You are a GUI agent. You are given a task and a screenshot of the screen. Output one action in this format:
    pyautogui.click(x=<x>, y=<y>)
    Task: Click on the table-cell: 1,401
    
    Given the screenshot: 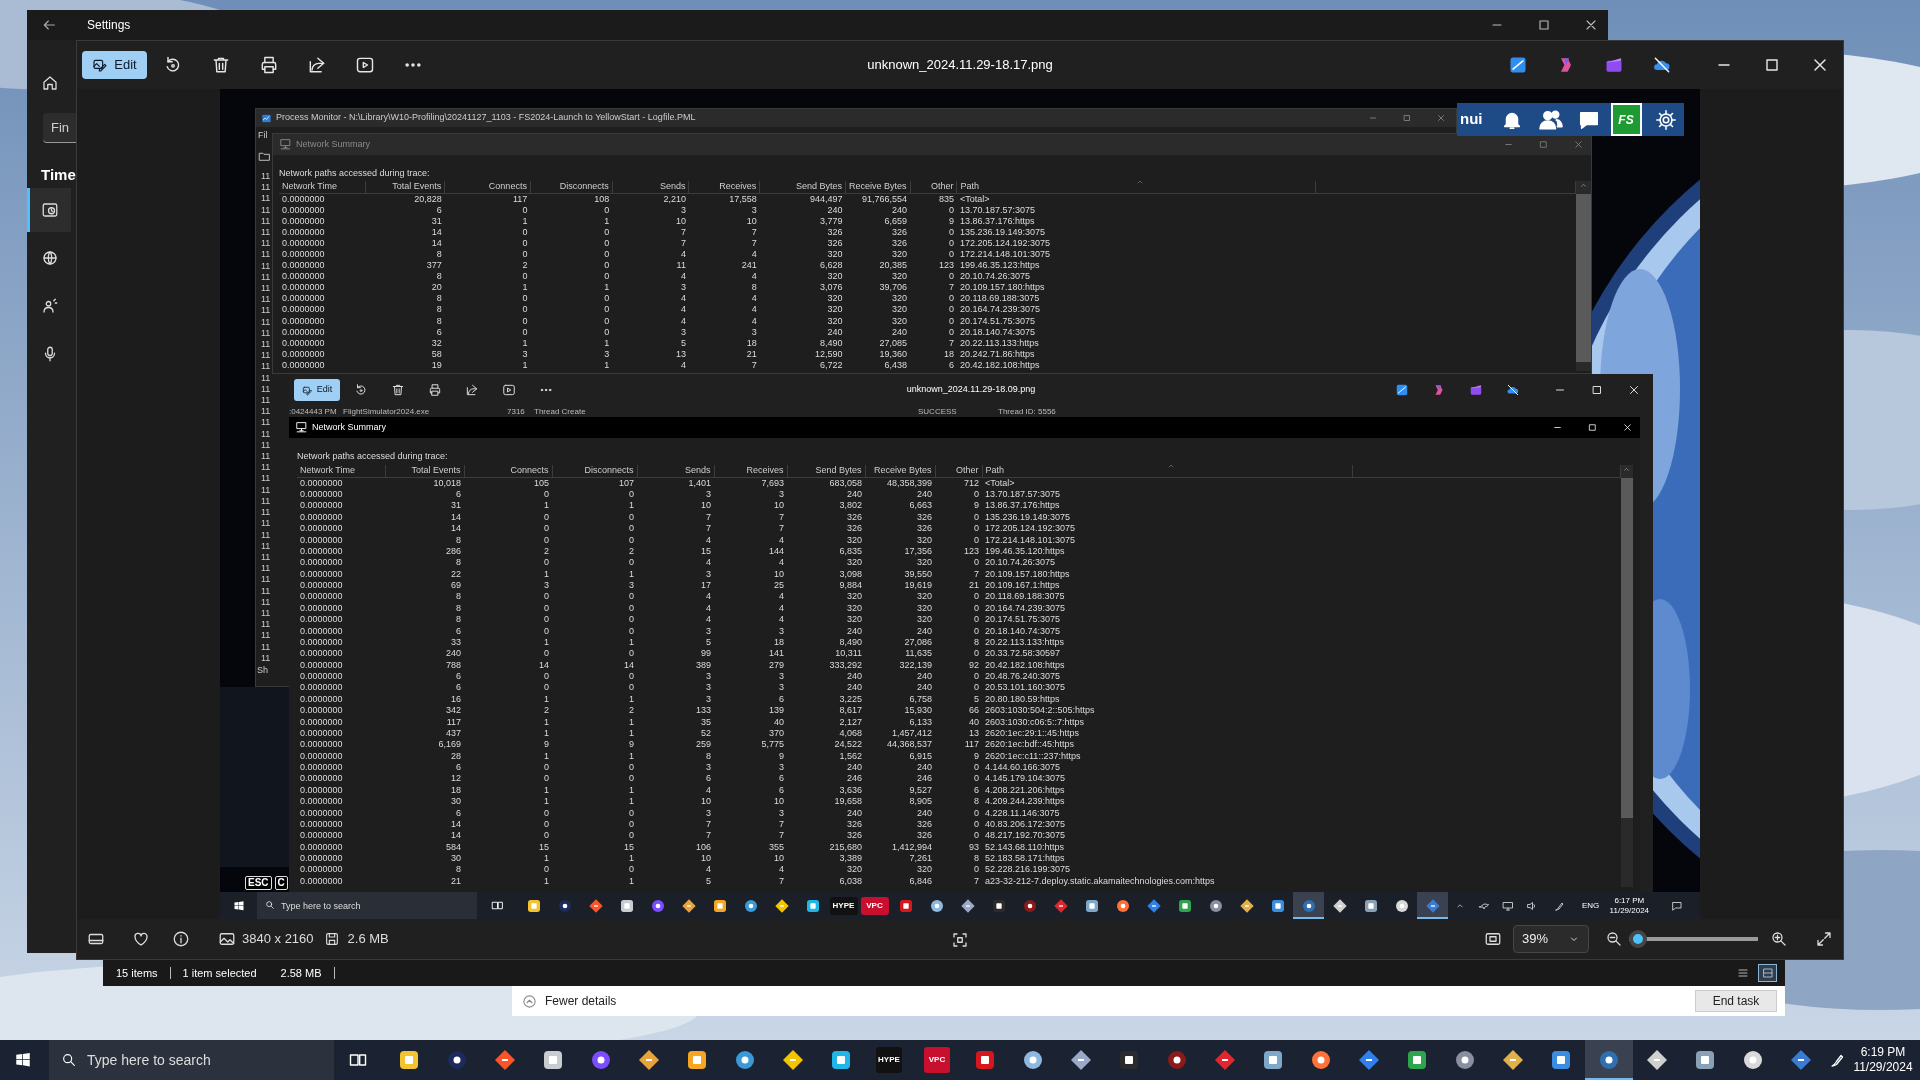 What is the action you would take?
    pyautogui.click(x=675, y=483)
    